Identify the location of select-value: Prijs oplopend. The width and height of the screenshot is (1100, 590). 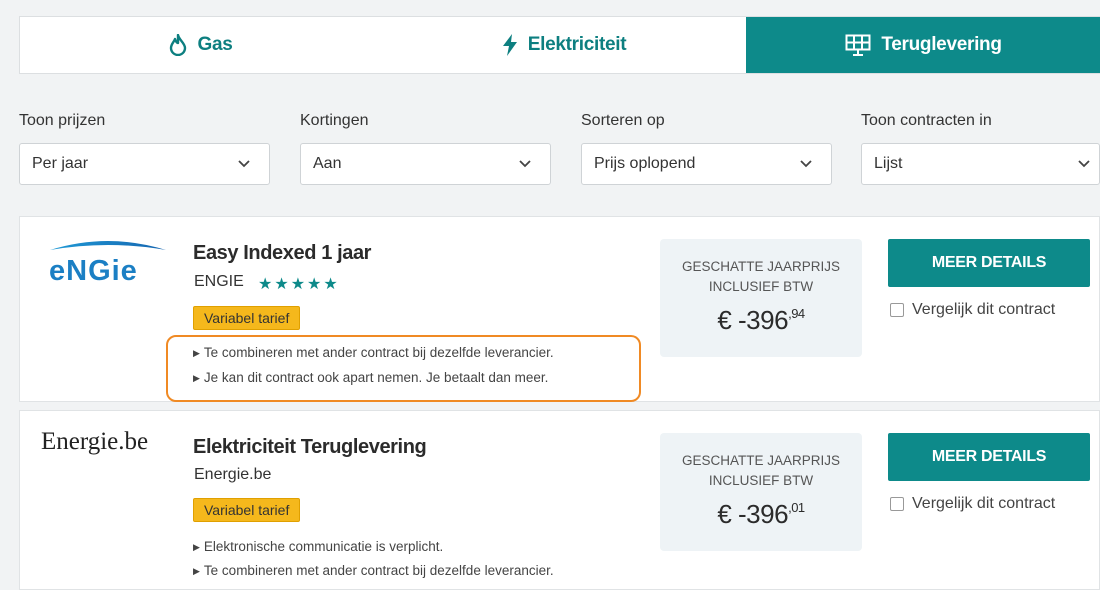
(645, 163).